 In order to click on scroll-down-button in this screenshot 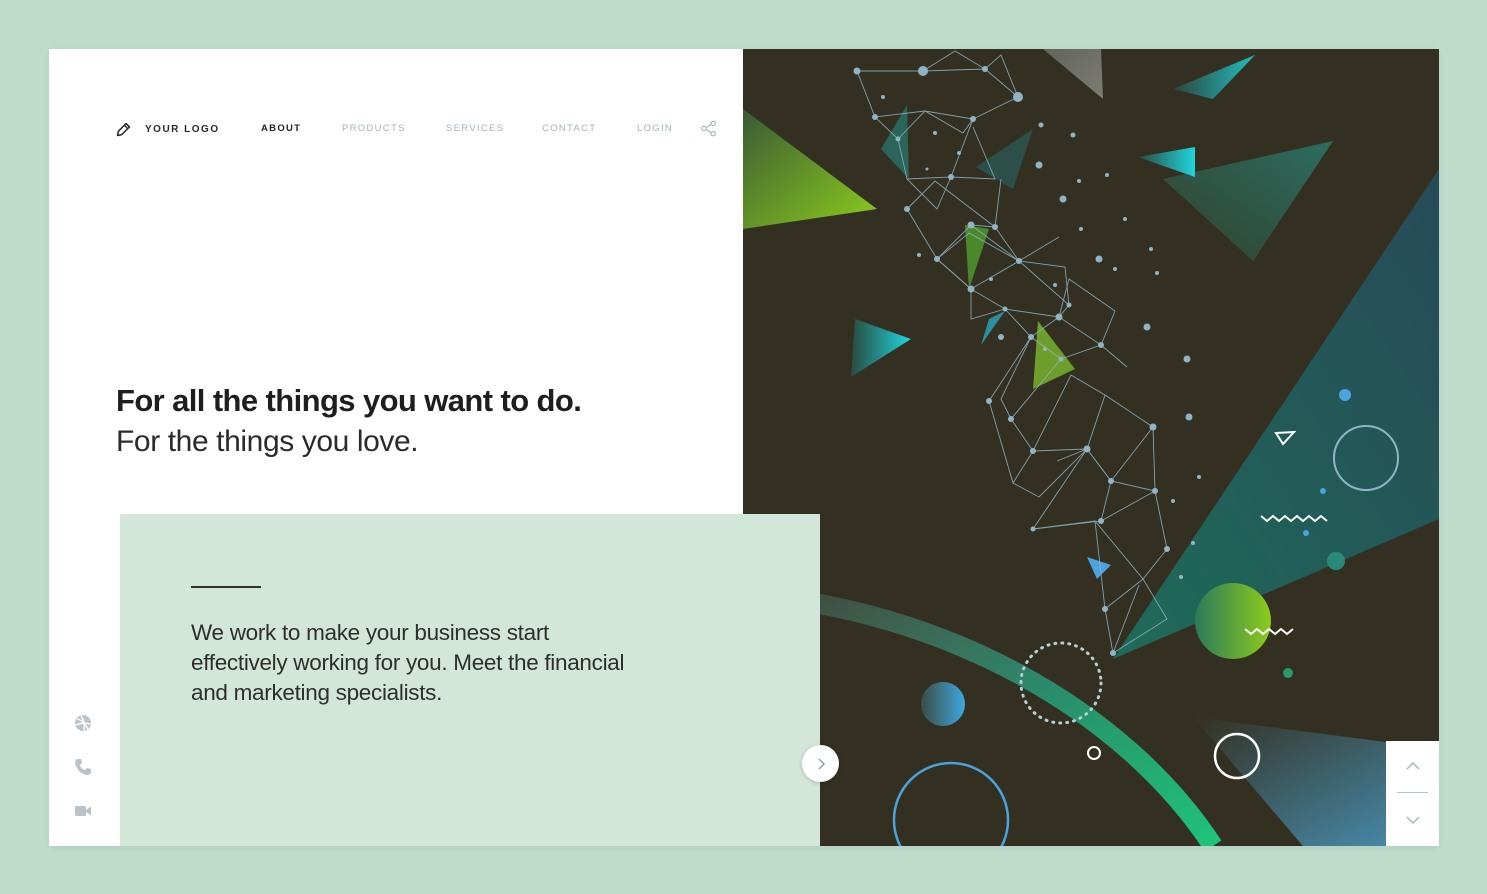, I will do `click(1412, 820)`.